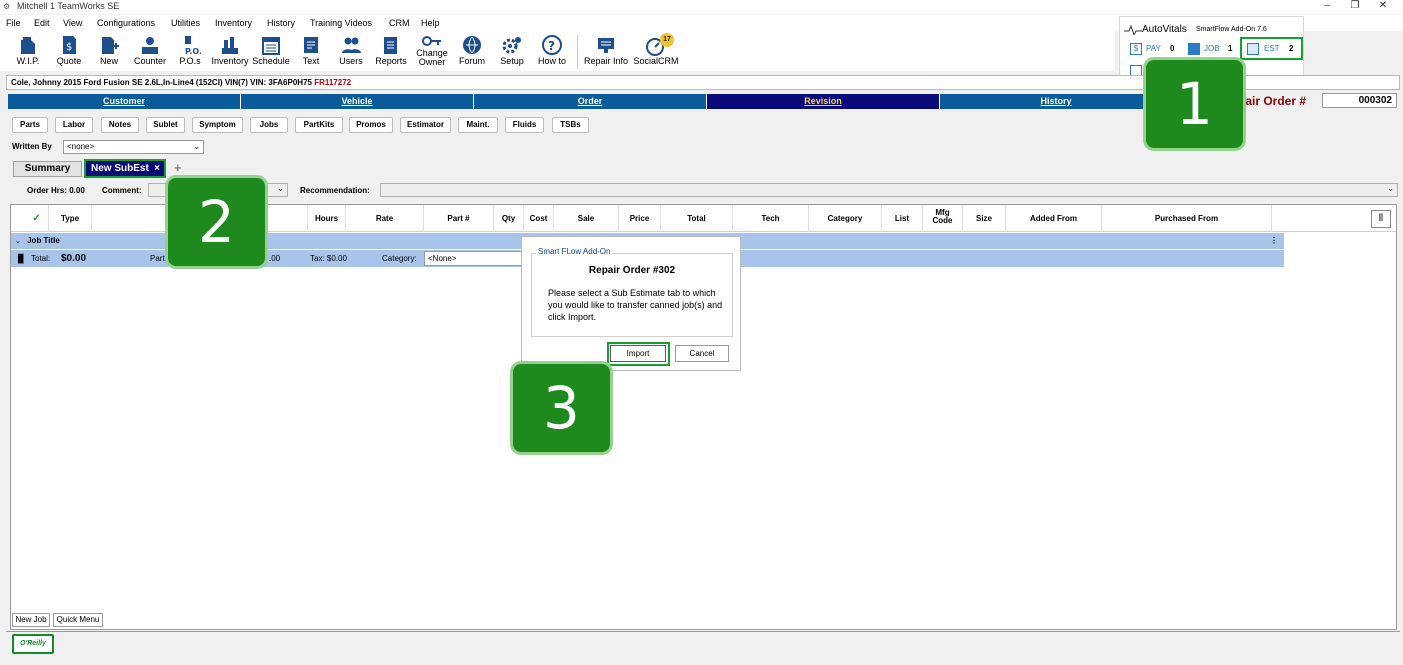 This screenshot has width=1403, height=665. Describe the element at coordinates (193, 51) in the screenshot. I see `svg-text: P.O.` at that location.